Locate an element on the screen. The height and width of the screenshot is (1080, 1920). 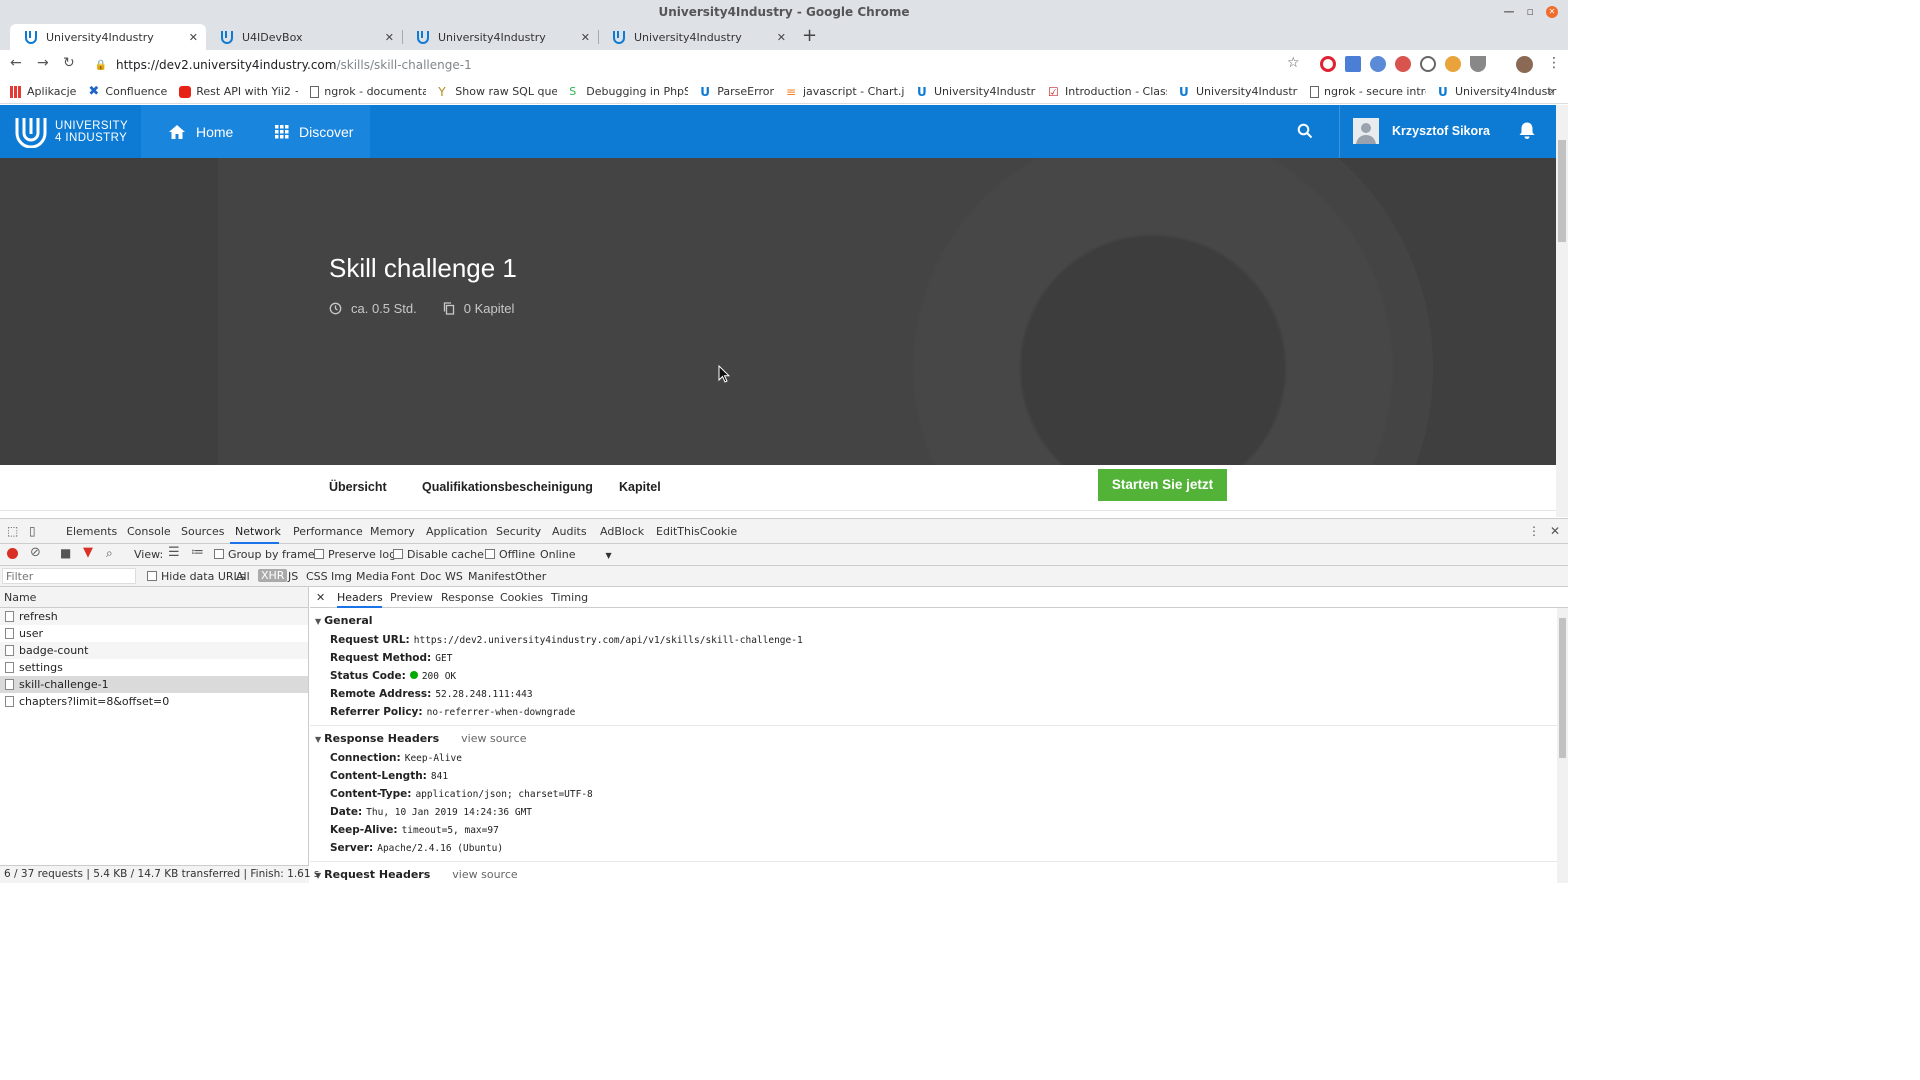
clear-icon: ⊘ is located at coordinates (35, 552).